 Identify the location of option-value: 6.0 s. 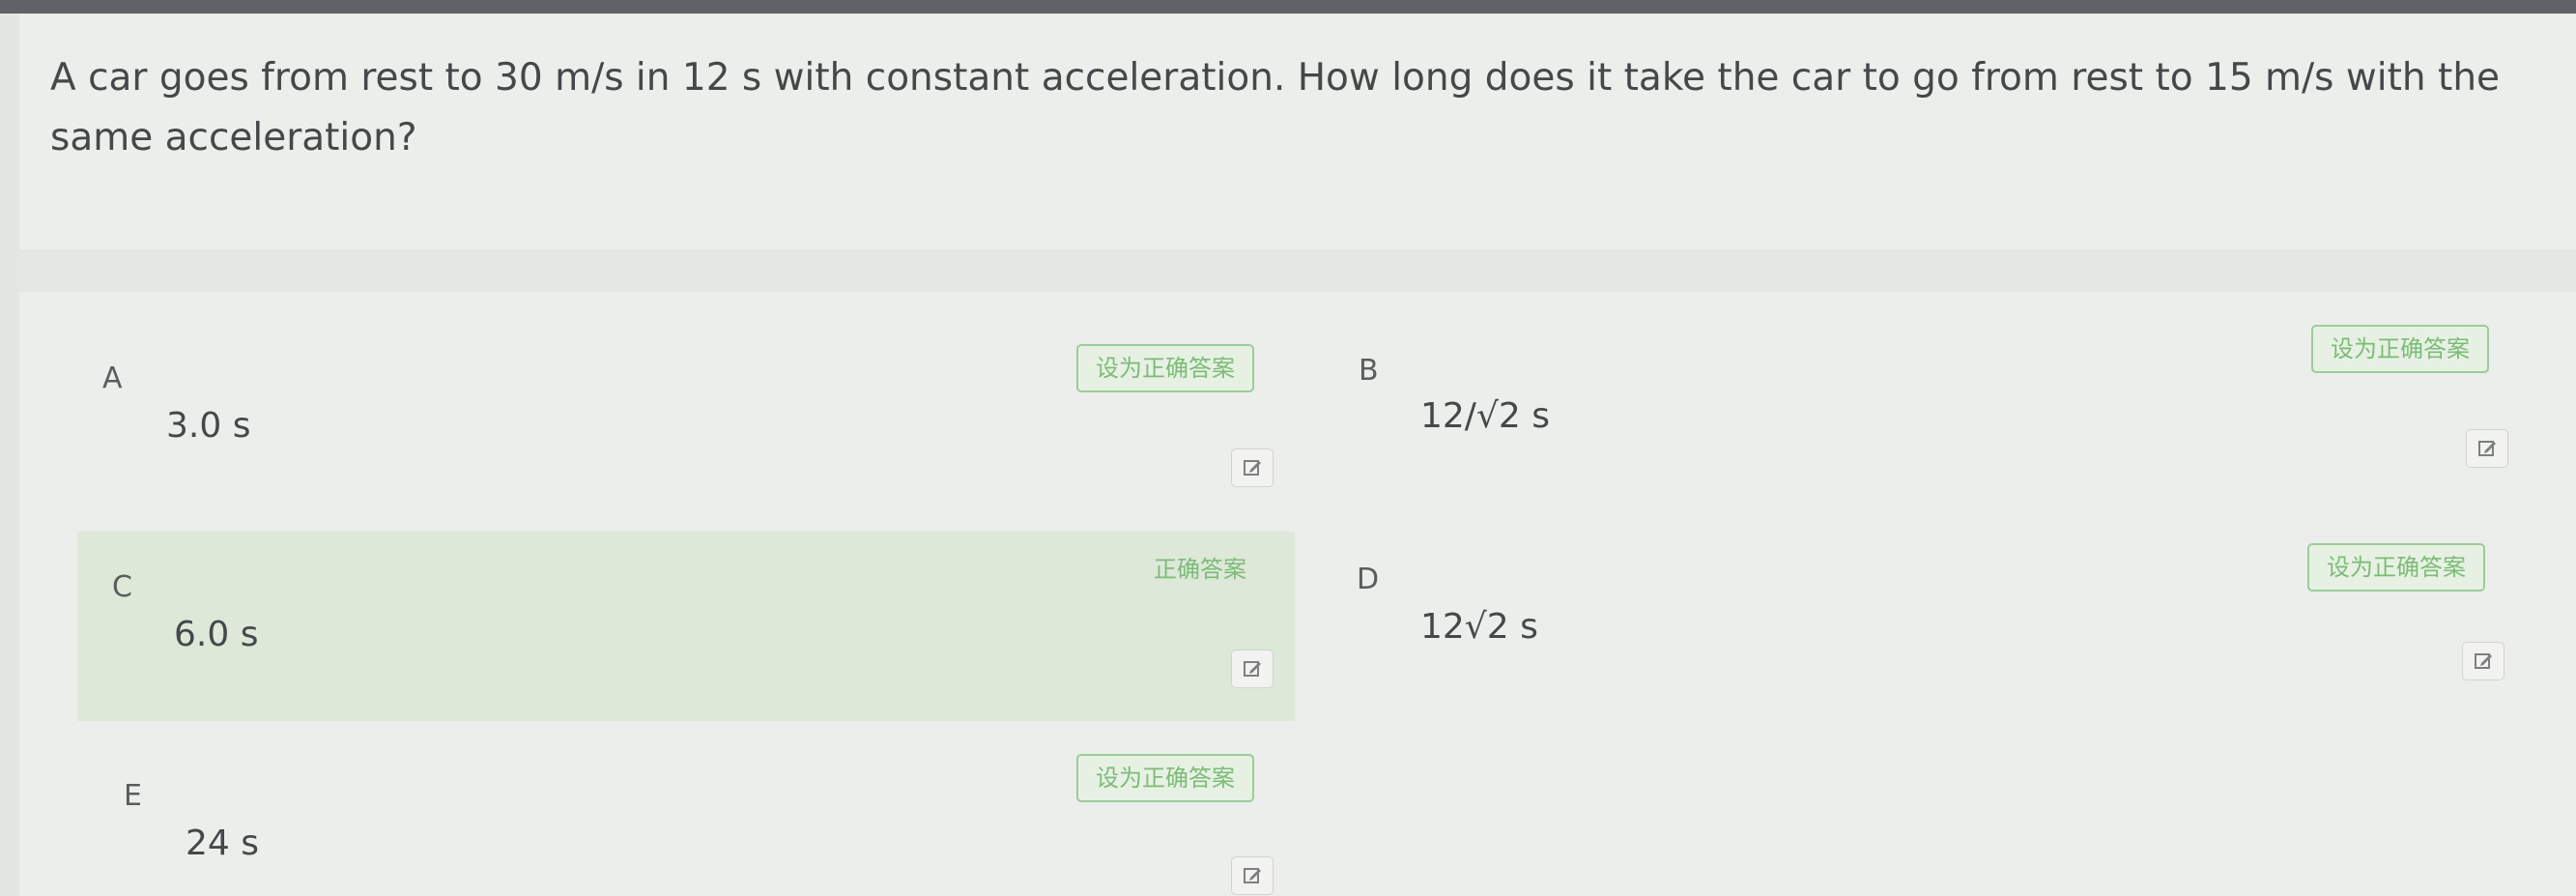
(217, 634).